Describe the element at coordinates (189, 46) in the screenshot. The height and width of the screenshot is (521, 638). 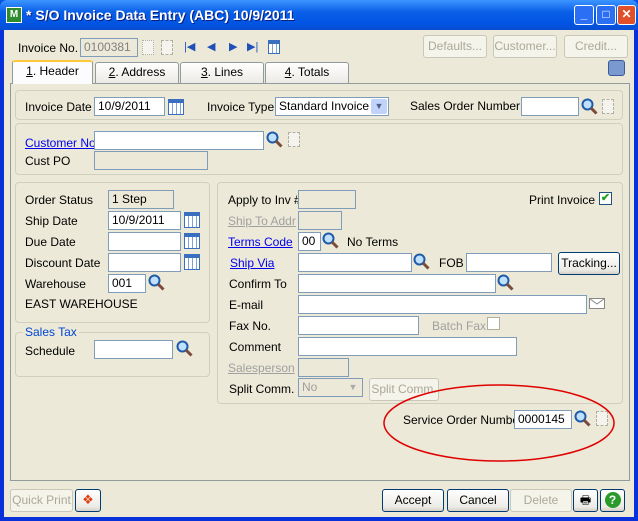
I see `first-record-icon: |◀` at that location.